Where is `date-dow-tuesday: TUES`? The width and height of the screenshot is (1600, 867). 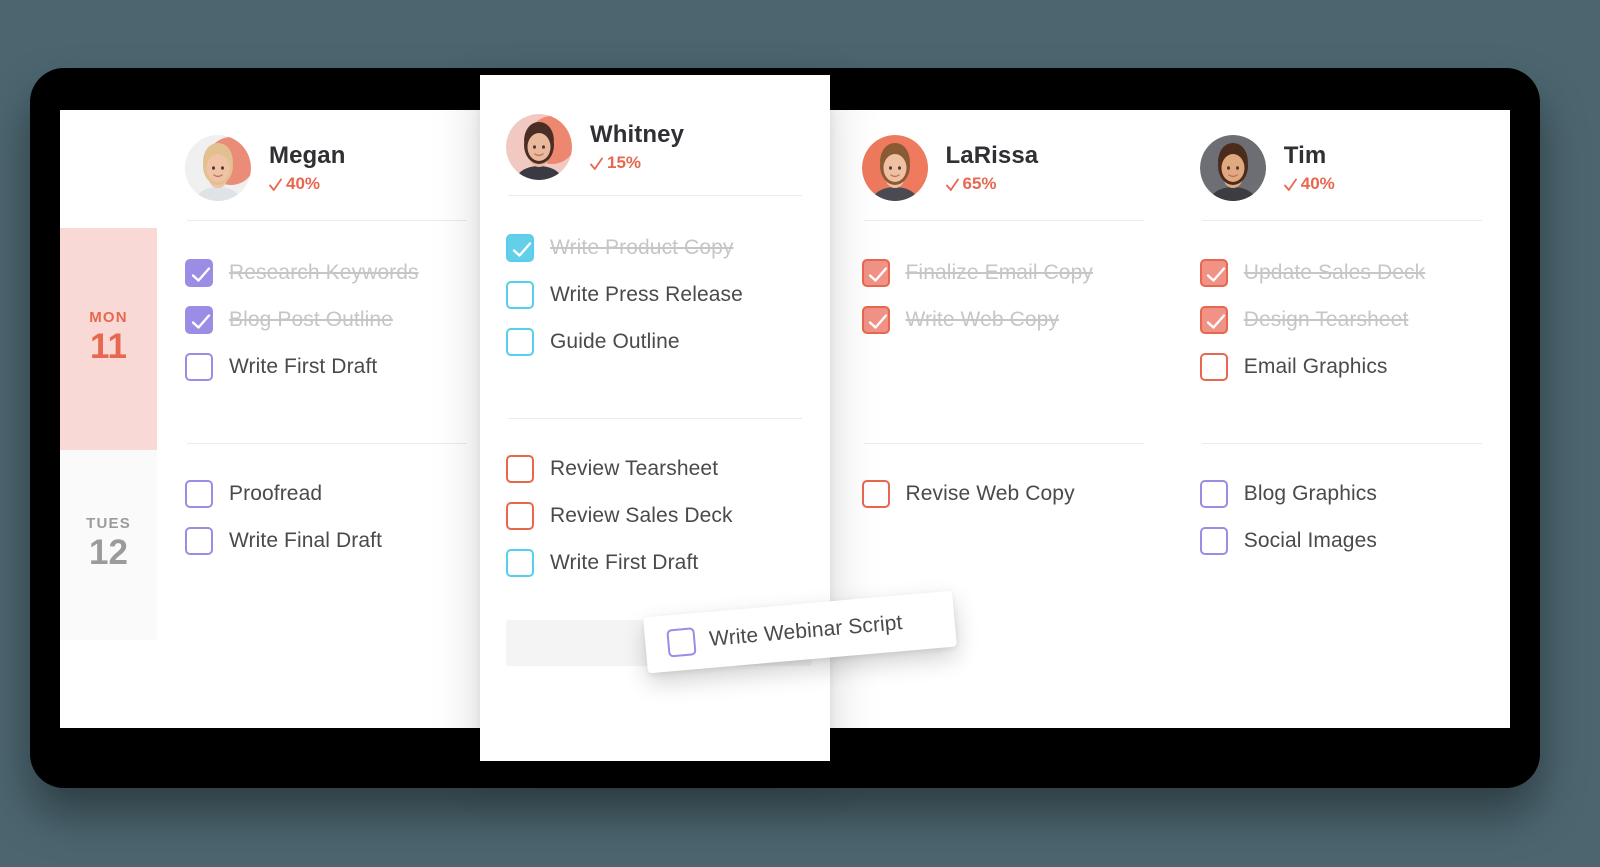
date-dow-tuesday: TUES is located at coordinates (108, 523).